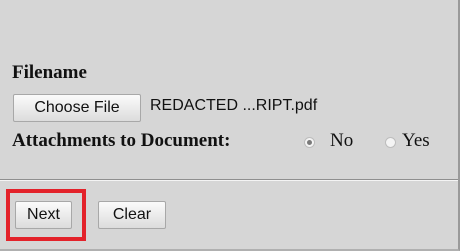 The image size is (462, 251). I want to click on next-button: Next, so click(43, 215).